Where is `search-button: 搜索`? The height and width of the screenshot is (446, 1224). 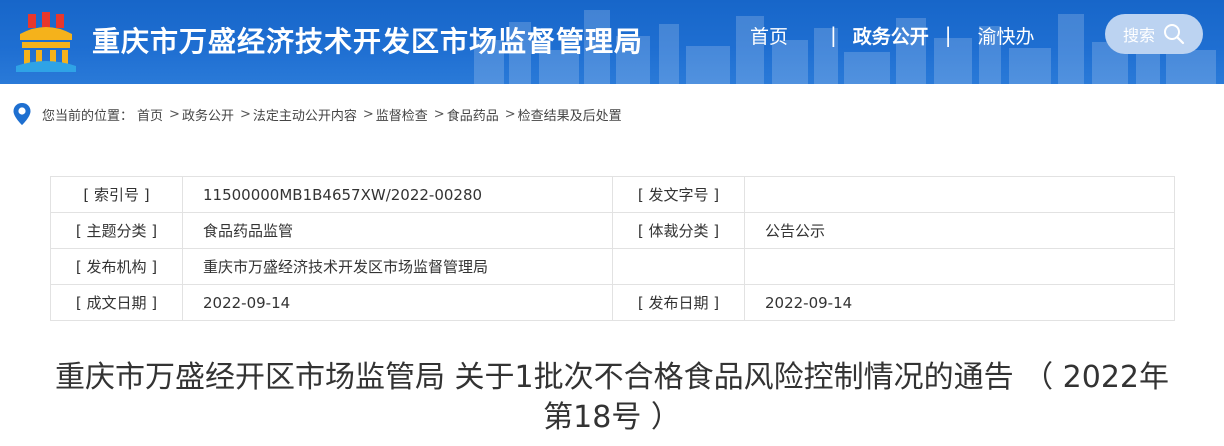
search-button: 搜索 is located at coordinates (1154, 34).